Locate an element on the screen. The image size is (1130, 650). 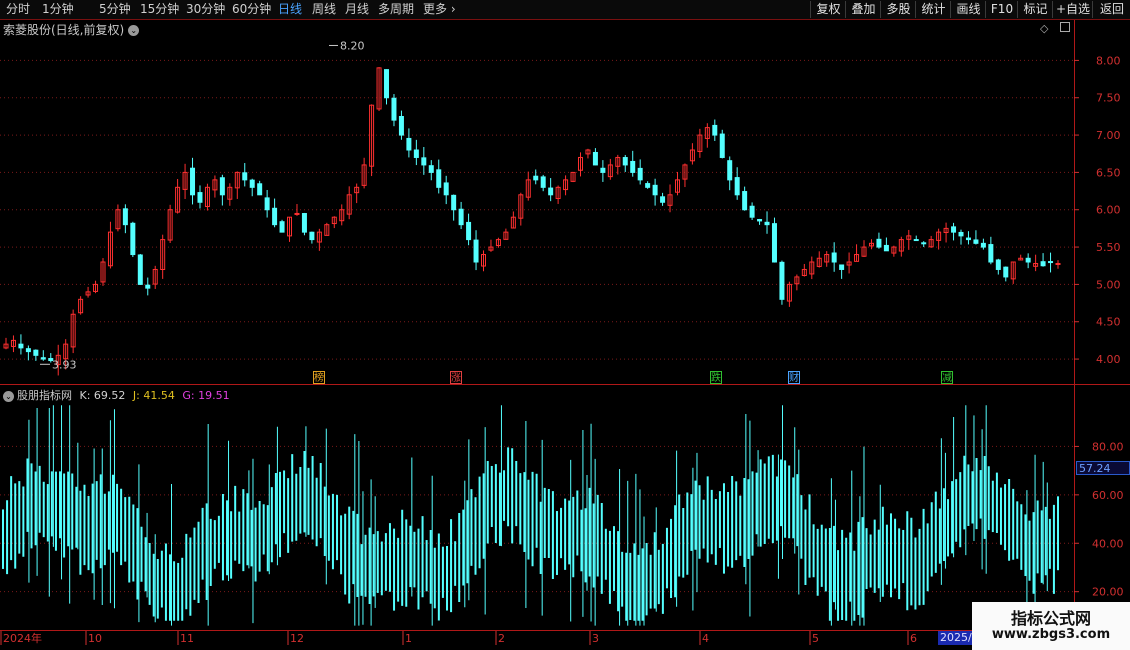
time-axis-label: 11 is located at coordinates (187, 638).